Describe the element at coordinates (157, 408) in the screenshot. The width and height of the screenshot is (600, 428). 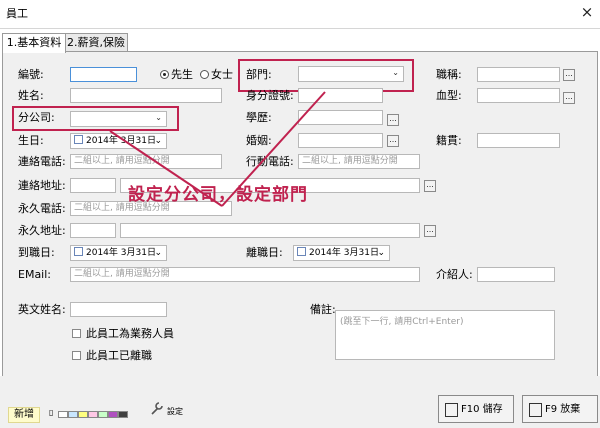
I see `wrench-icon` at that location.